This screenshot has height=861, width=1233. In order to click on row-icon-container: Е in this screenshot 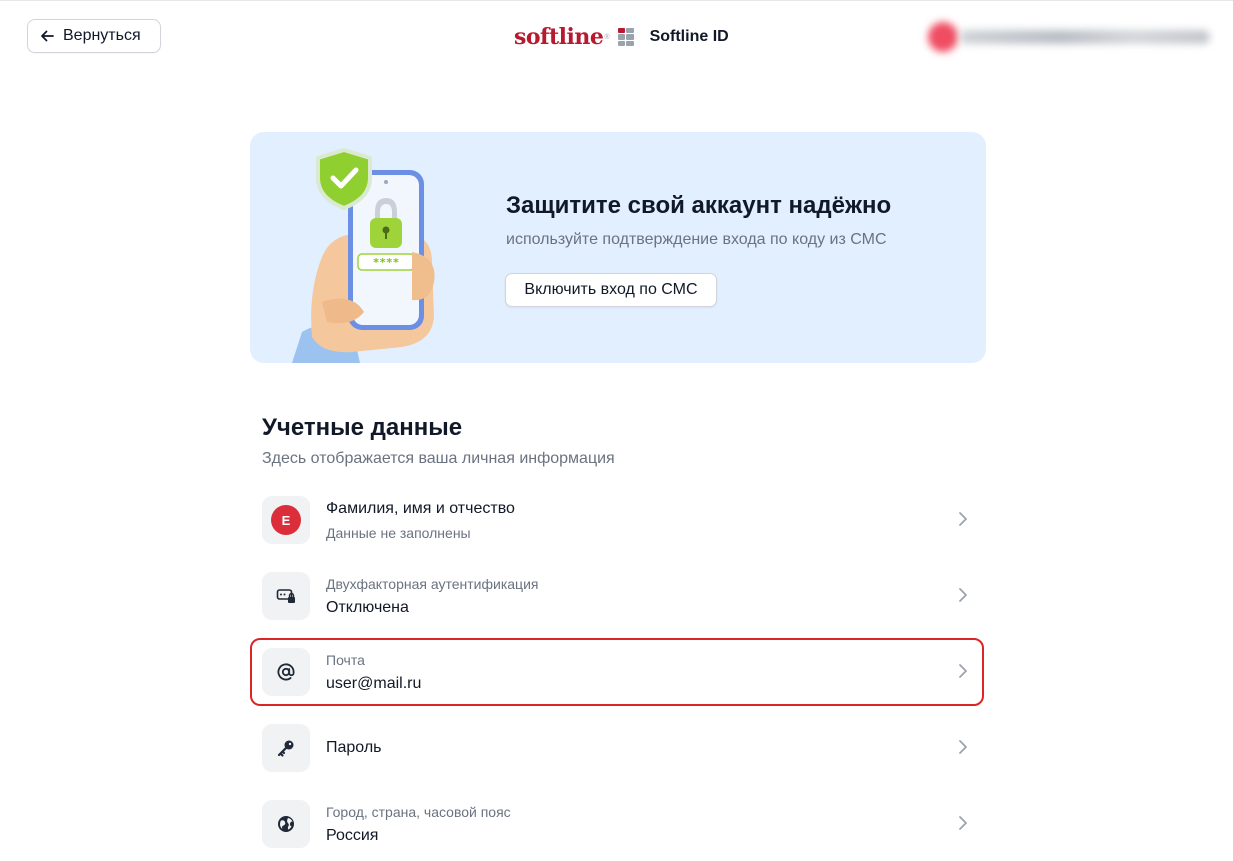, I will do `click(286, 520)`.